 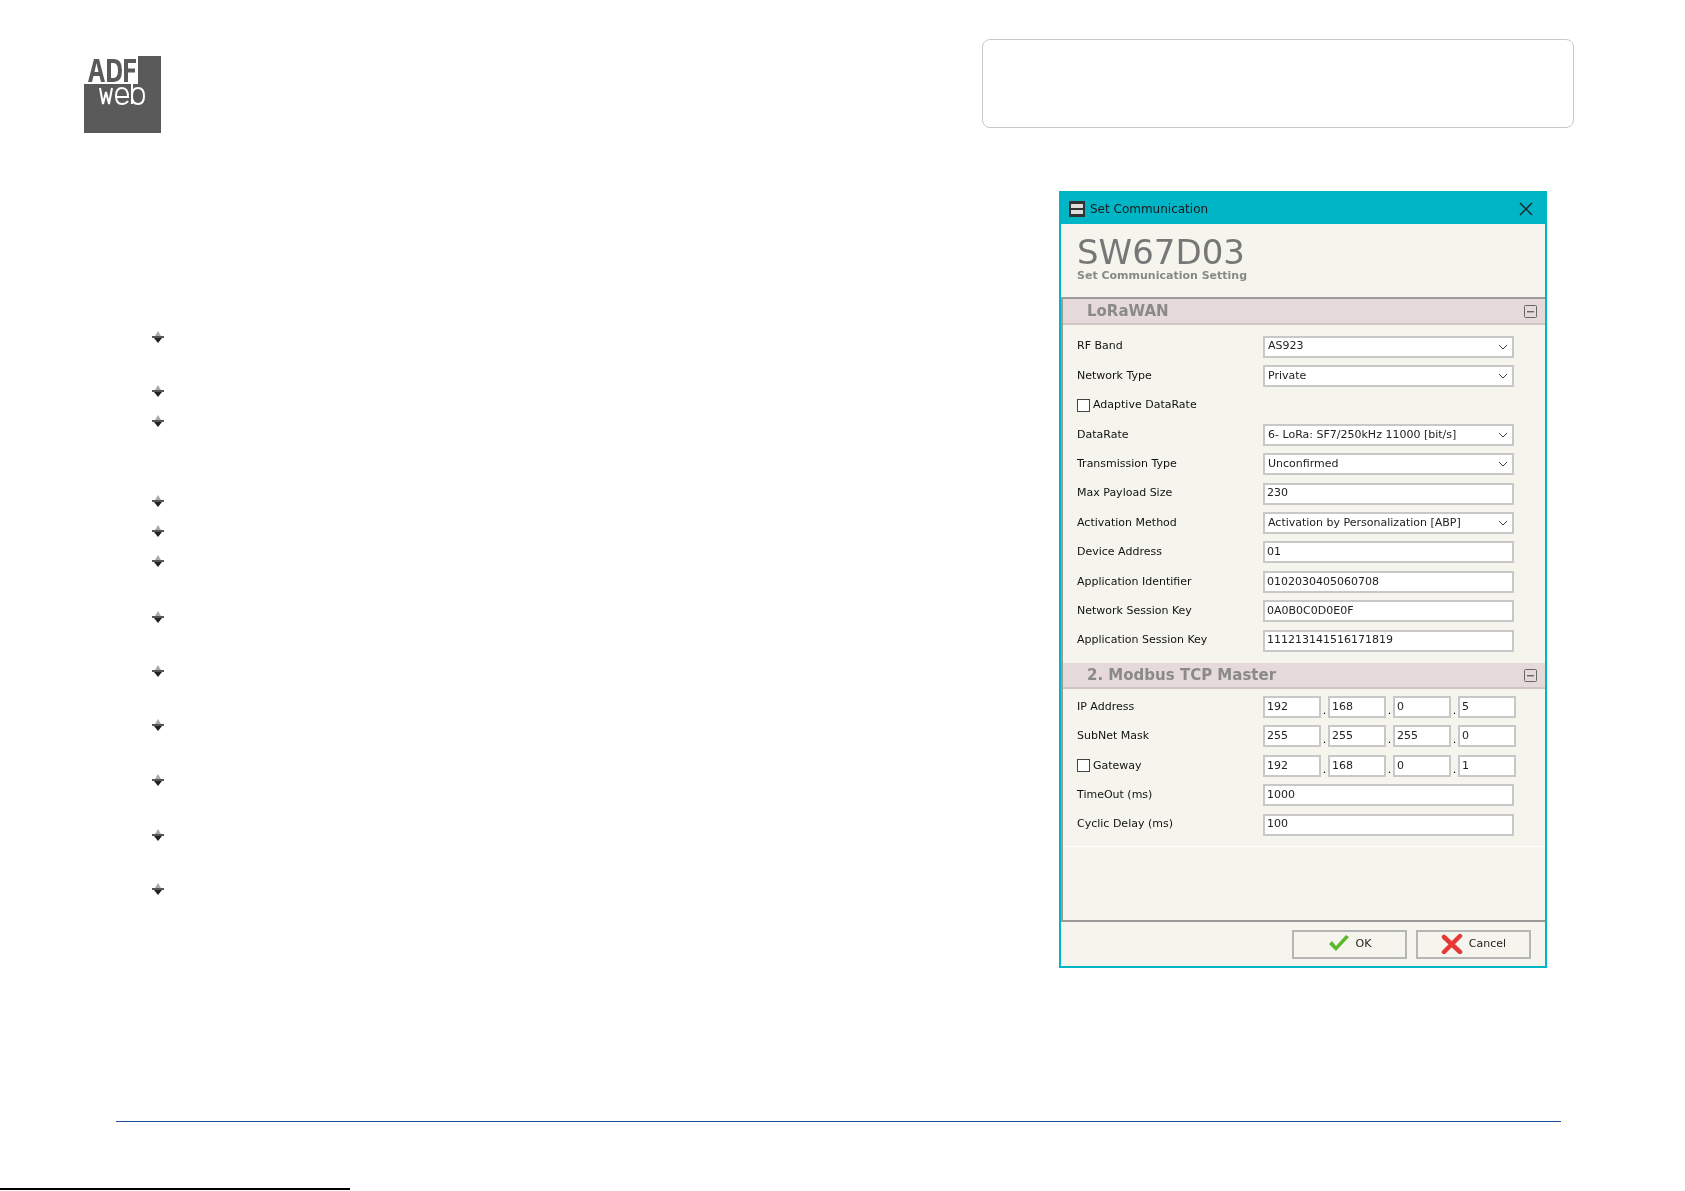 I want to click on input-field: 100, so click(x=1388, y=824).